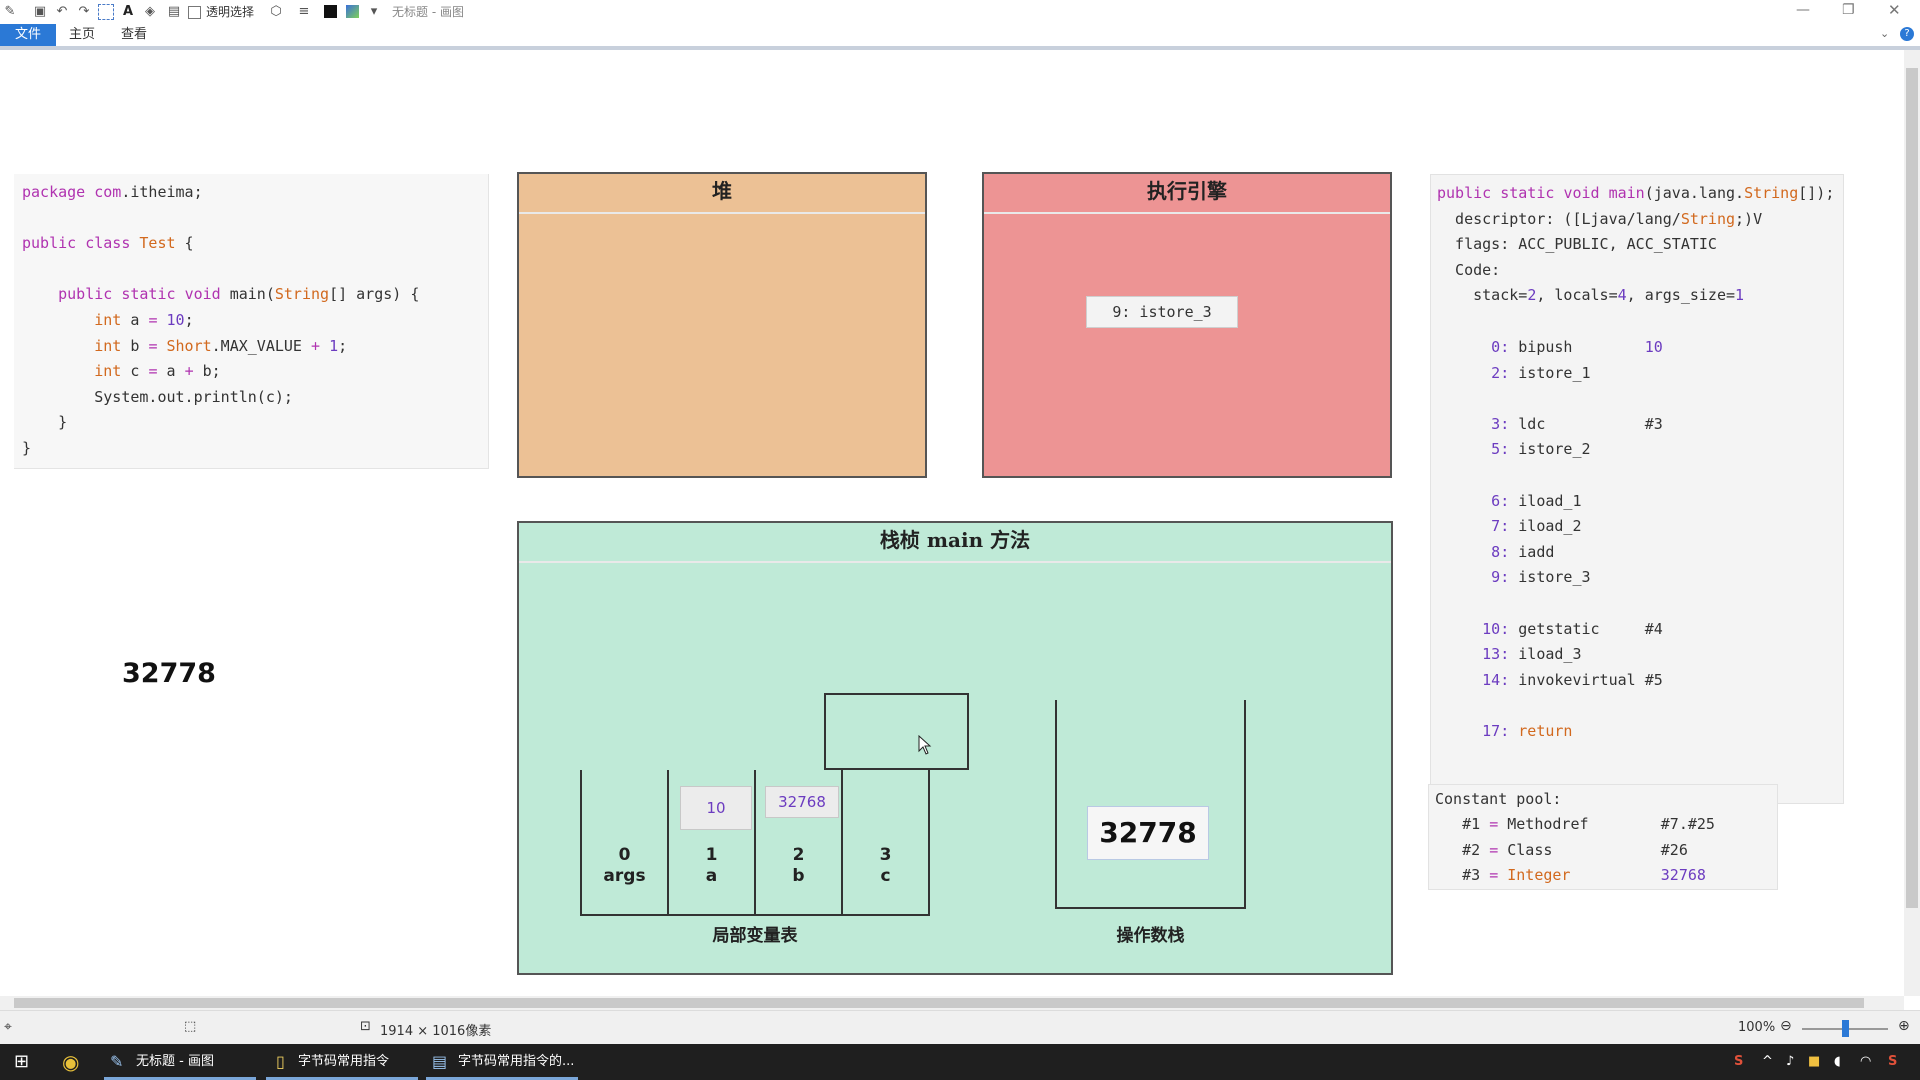 This screenshot has height=1080, width=1920. I want to click on local-slot-3: 3 c, so click(885, 866).